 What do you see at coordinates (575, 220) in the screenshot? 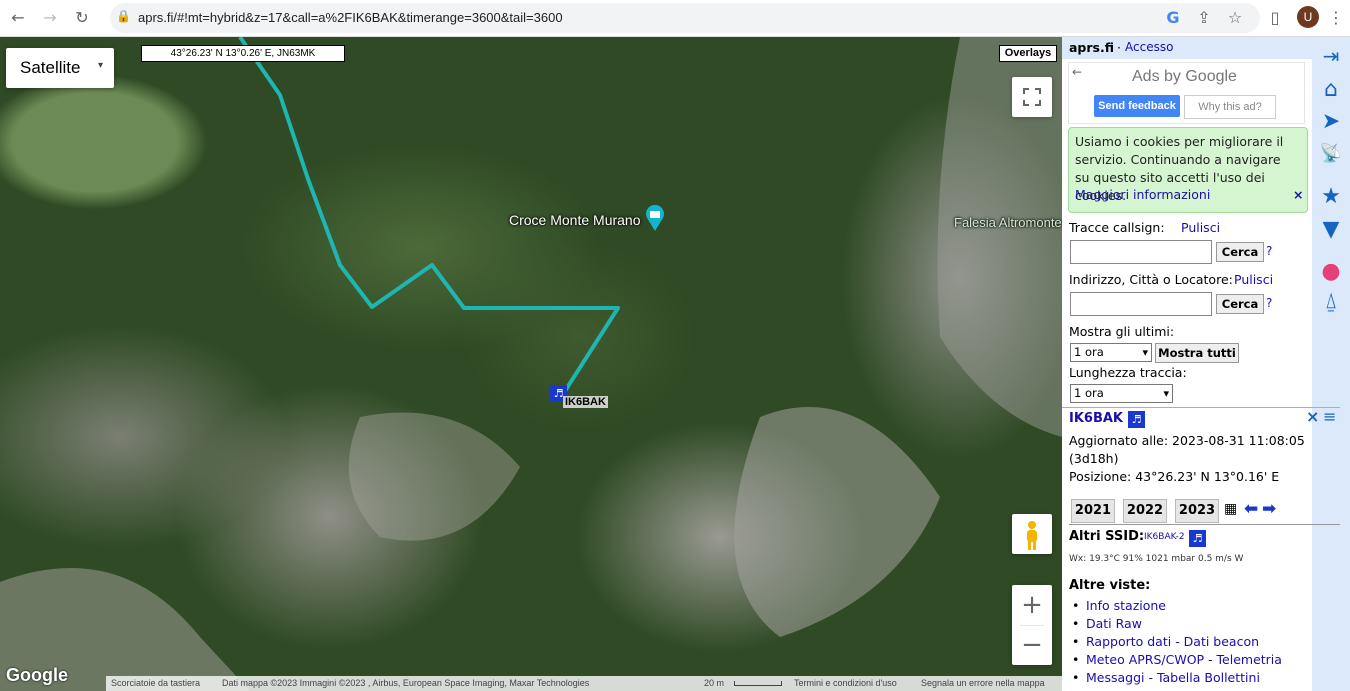
I see `poi-label: Croce Monte Murano` at bounding box center [575, 220].